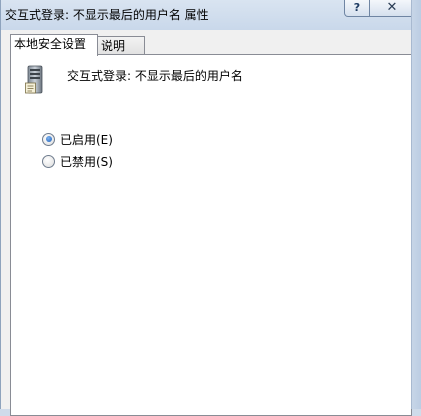  I want to click on option-disabled: 已禁用(S), so click(77, 161).